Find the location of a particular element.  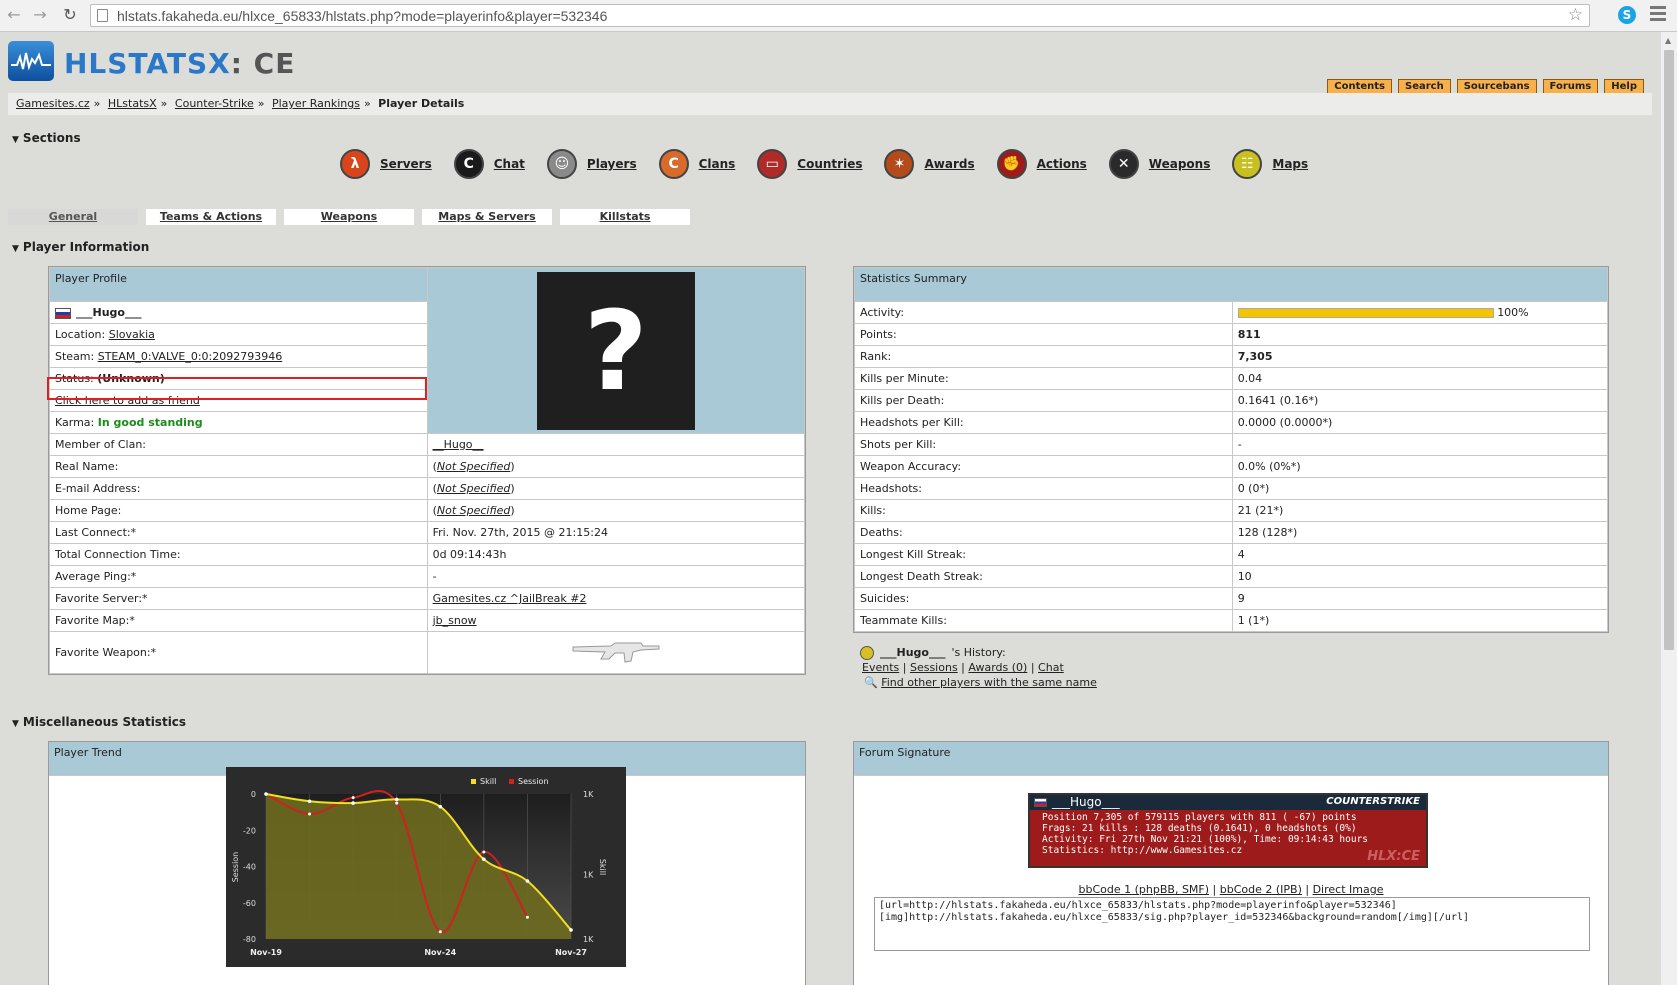

chart-ytick-left: -20 is located at coordinates (249, 830).